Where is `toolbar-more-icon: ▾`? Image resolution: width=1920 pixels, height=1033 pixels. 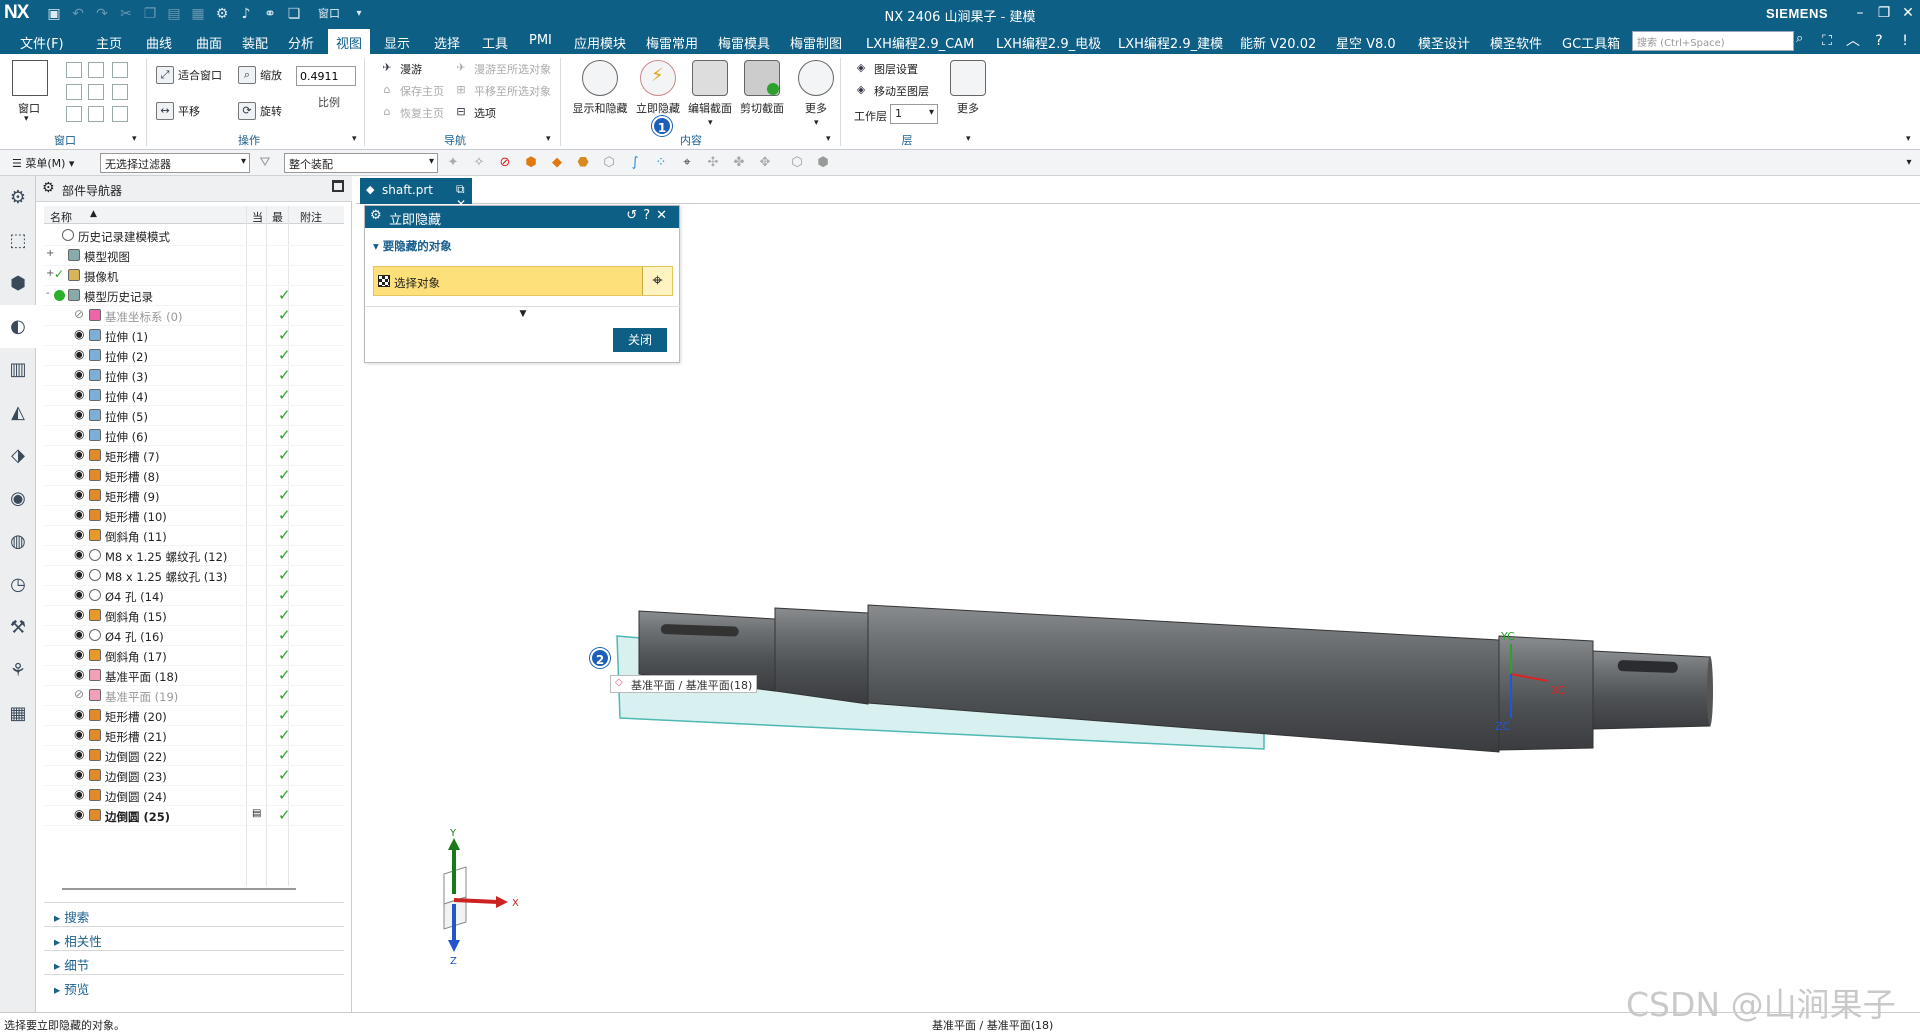
toolbar-more-icon: ▾ is located at coordinates (1909, 163).